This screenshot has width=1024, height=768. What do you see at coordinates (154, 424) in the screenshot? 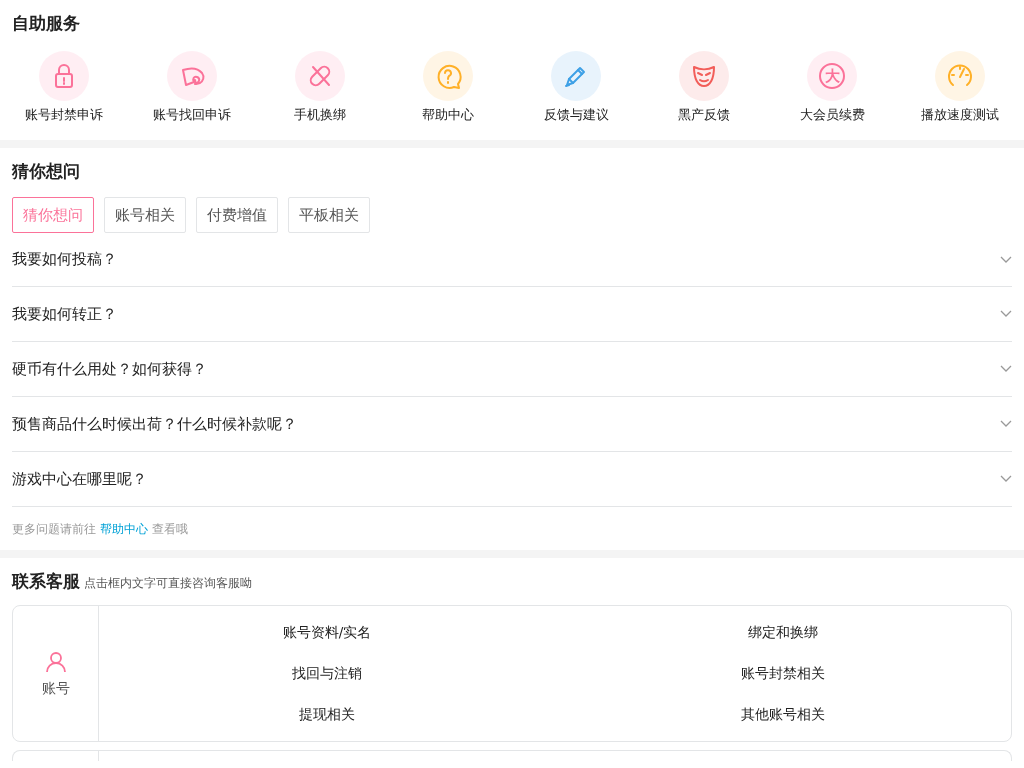
I see `question-text: 预售商品什么时候出荷？什么时候补款呢？` at bounding box center [154, 424].